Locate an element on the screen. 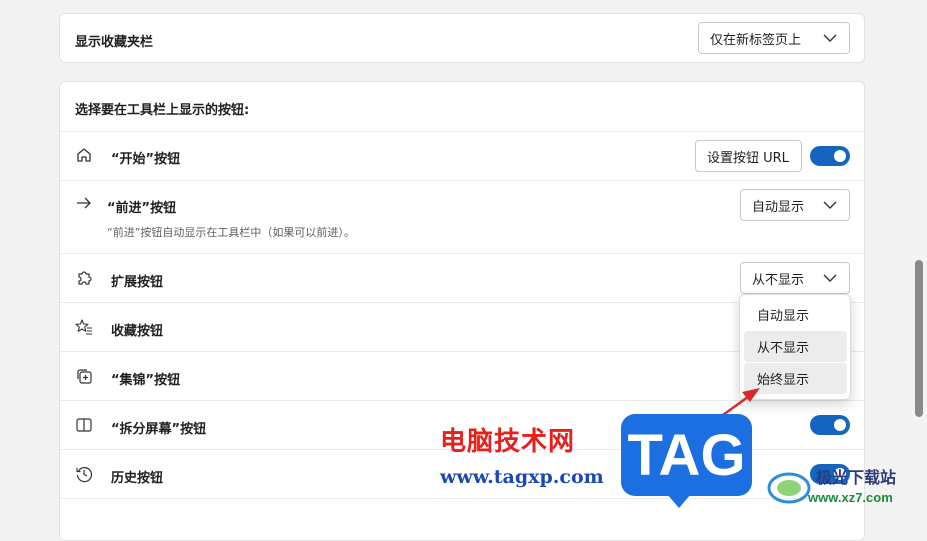 This screenshot has height=541, width=927. set-button-url-label: 设置按钮 URL is located at coordinates (748, 158).